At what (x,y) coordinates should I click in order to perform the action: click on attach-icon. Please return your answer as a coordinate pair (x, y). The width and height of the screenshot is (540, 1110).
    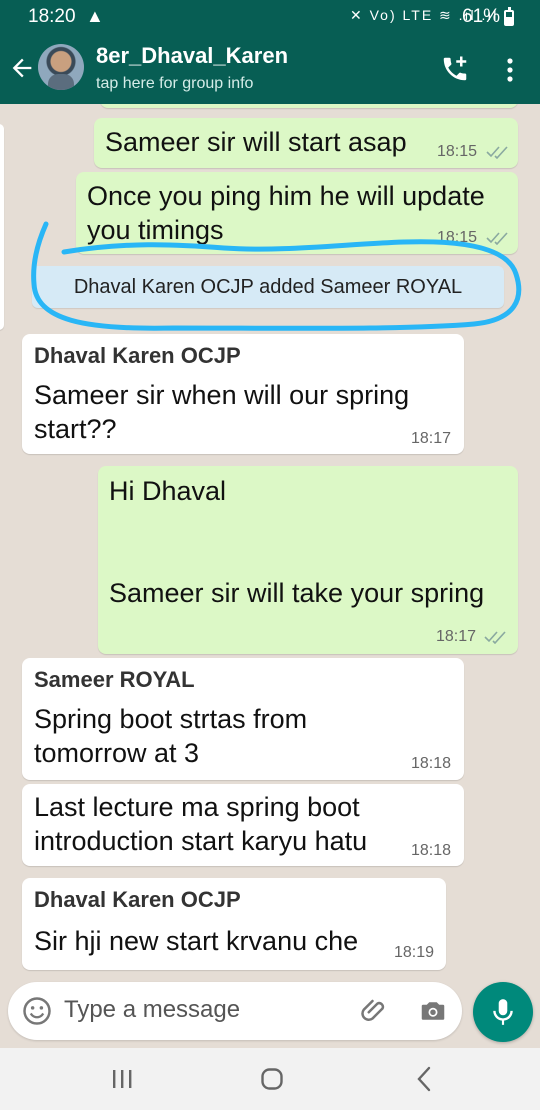
    Looking at the image, I should click on (375, 1011).